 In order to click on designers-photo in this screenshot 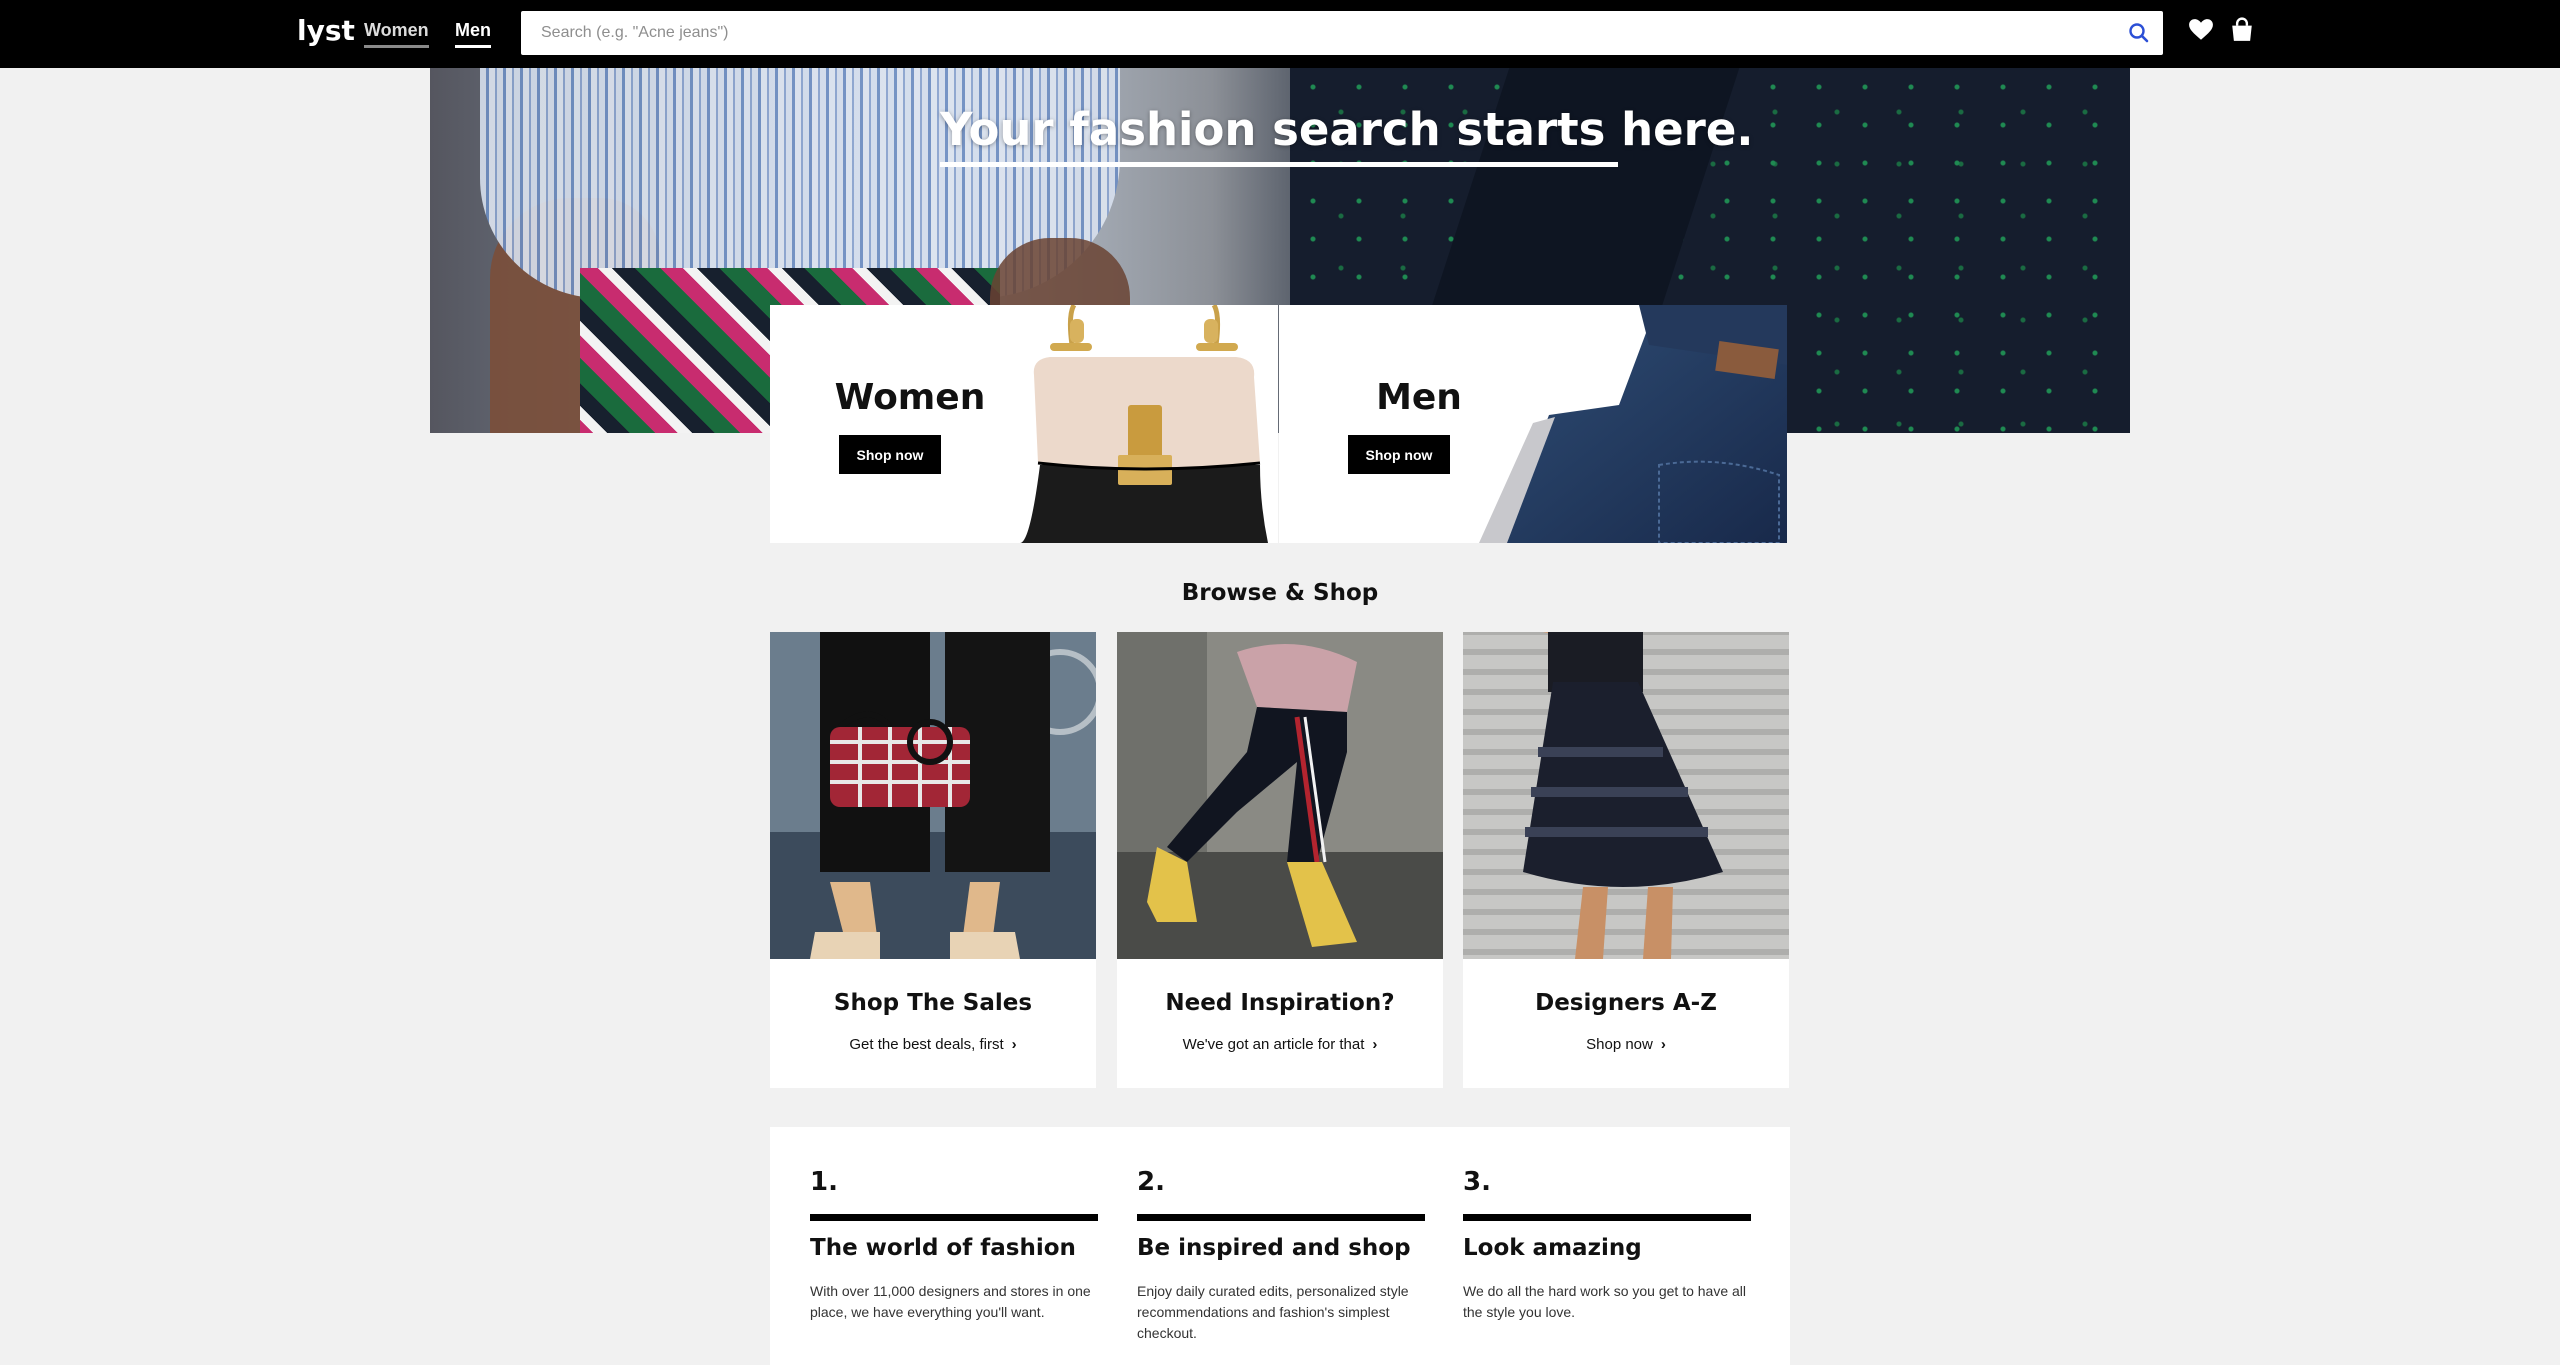, I will do `click(1626, 795)`.